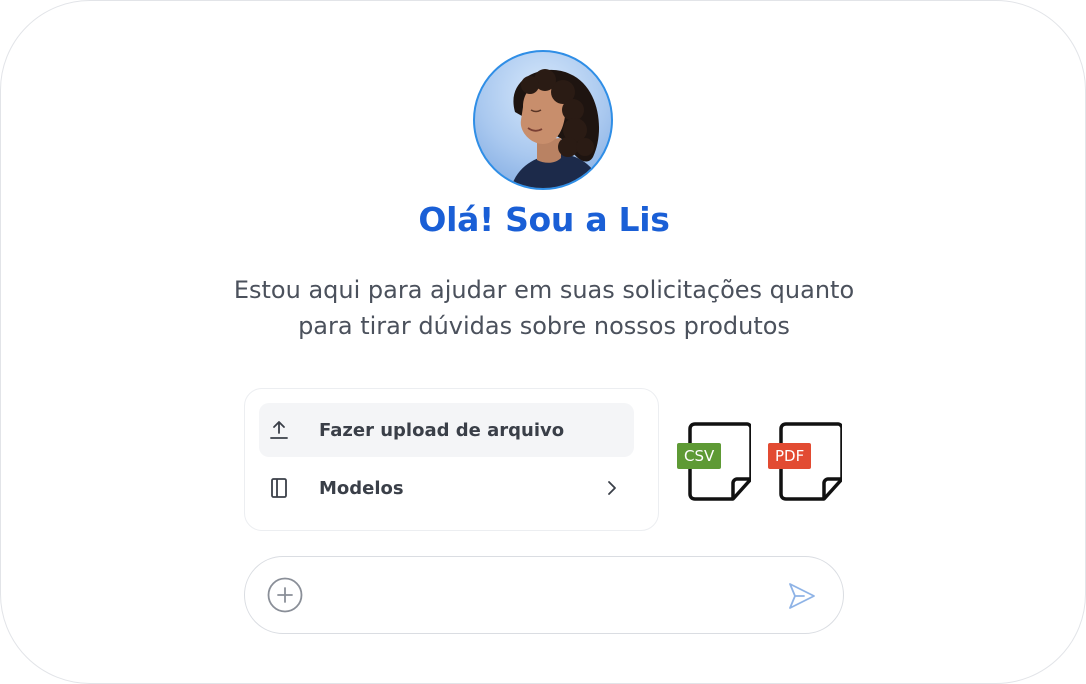 Image resolution: width=1086 pixels, height=684 pixels. Describe the element at coordinates (544, 326) in the screenshot. I see `subtitle-line-2: para tirar dúvidas sobre nossos produtos` at that location.